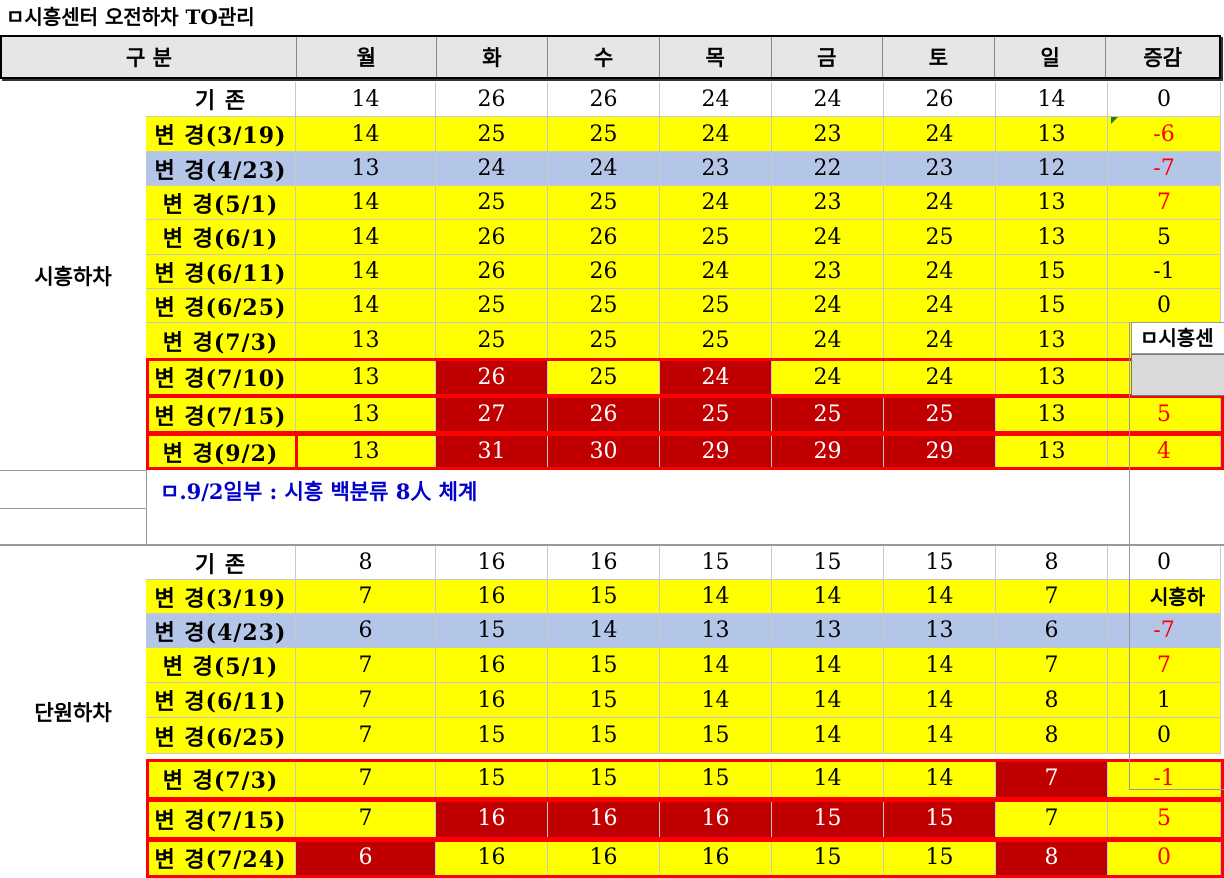 This screenshot has height=878, width=1224. Describe the element at coordinates (221, 452) in the screenshot. I see `row-label: 변 경(9/2)` at that location.